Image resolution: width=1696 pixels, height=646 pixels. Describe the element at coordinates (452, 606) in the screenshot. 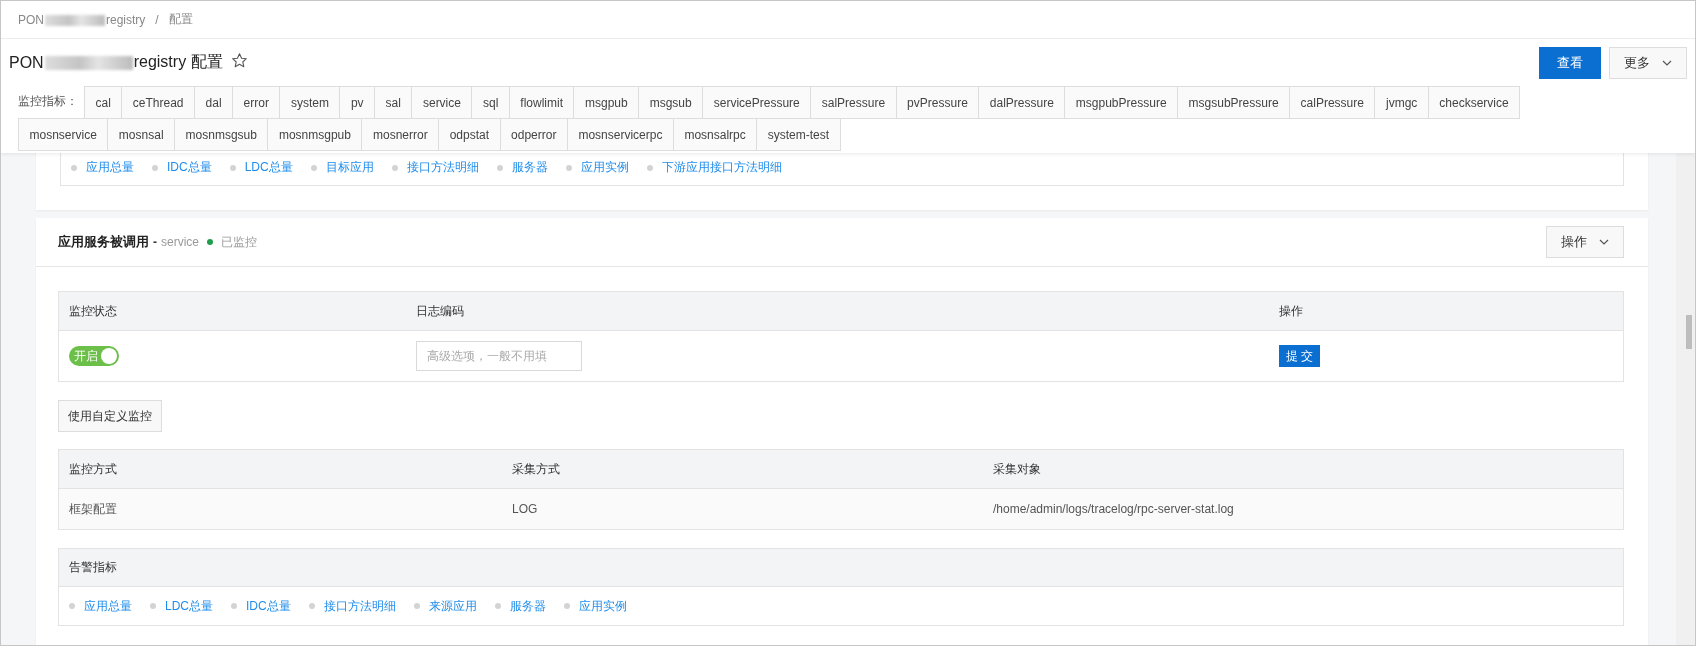

I see `metric-link: 来源应用` at that location.